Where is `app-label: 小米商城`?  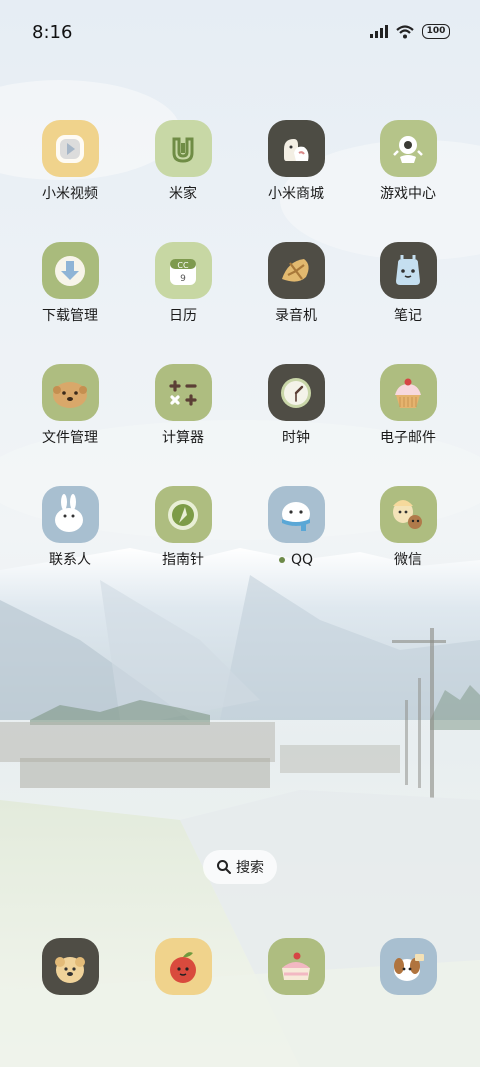
app-label: 小米商城 is located at coordinates (296, 194).